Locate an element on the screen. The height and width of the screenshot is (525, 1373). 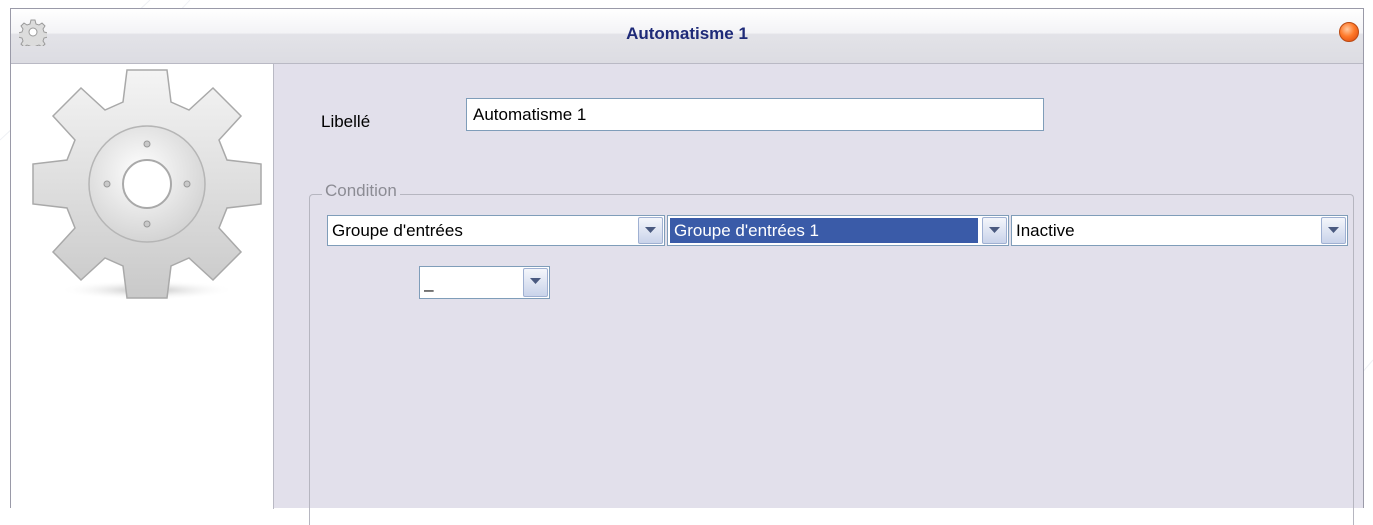
condition-type-combo: Groupe d'entrées is located at coordinates (496, 230).